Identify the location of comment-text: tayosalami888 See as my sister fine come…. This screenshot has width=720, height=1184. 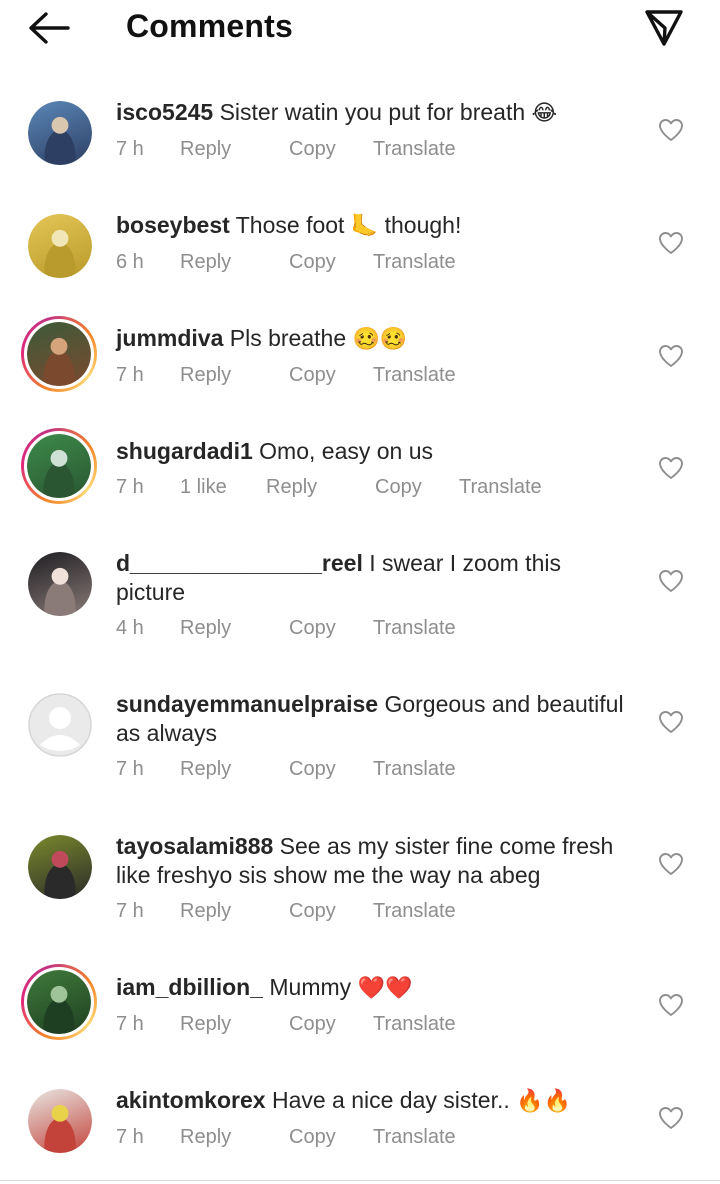
(376, 861).